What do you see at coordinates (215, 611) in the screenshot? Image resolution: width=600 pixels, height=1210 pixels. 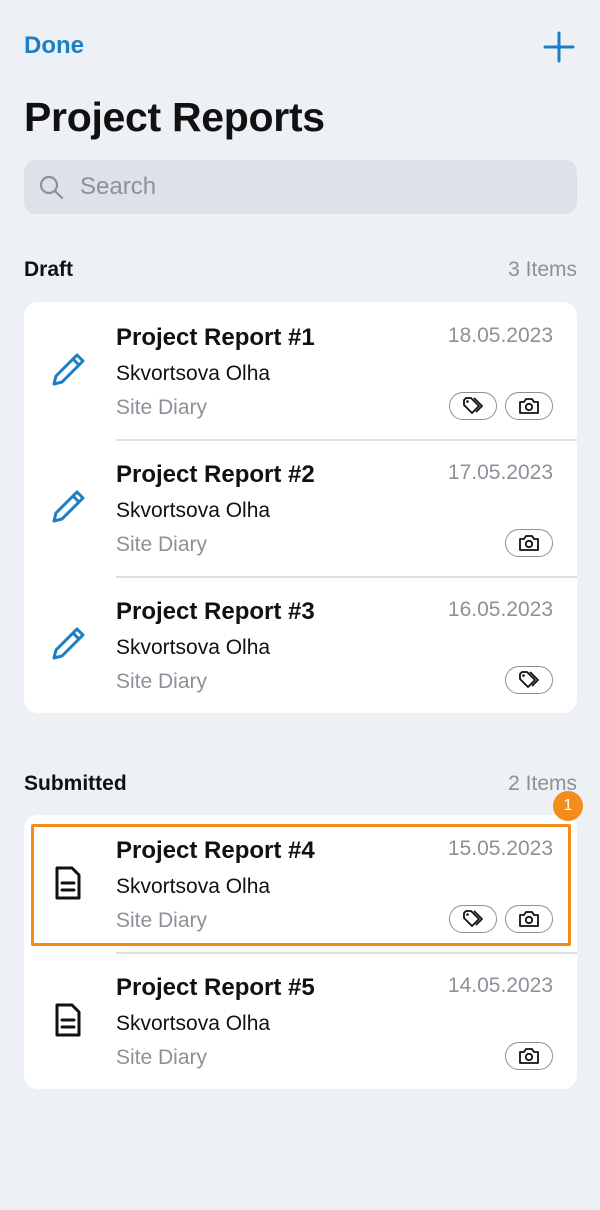 I see `item-title: Project Report #3` at bounding box center [215, 611].